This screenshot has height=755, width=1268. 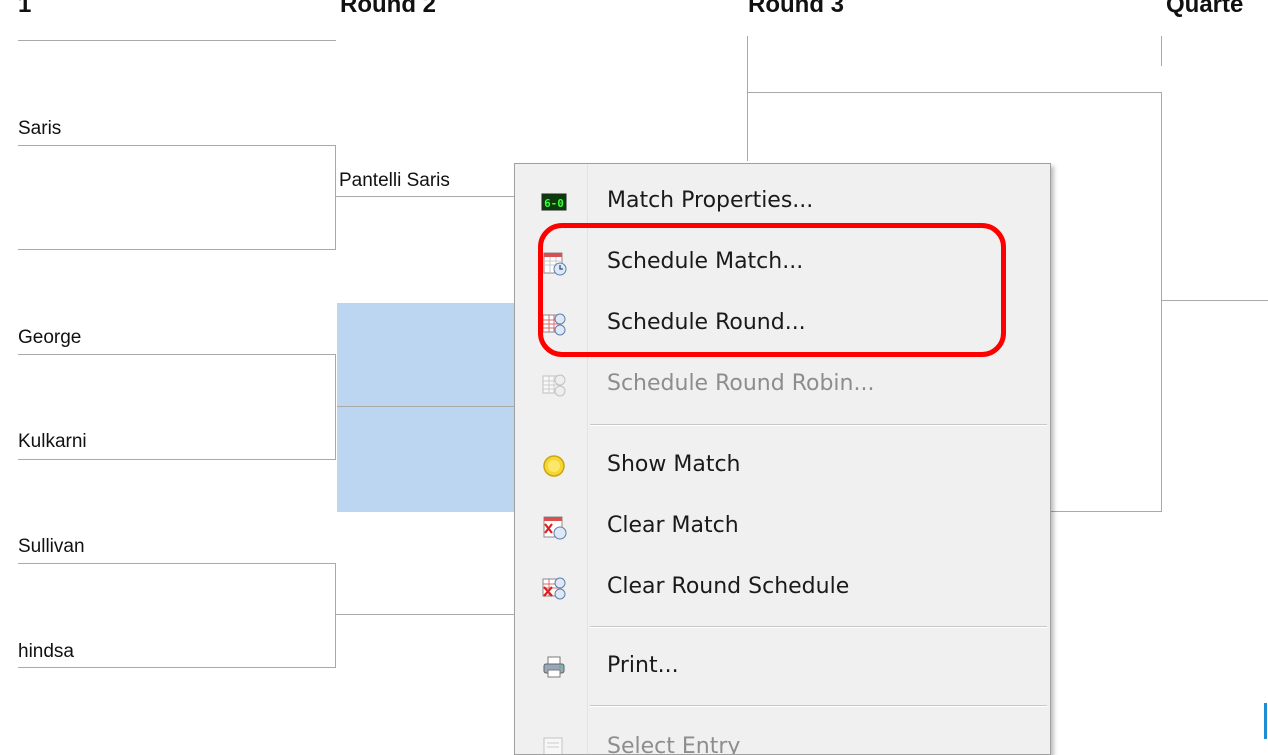 What do you see at coordinates (52, 442) in the screenshot?
I see `player-name: Kulkarni` at bounding box center [52, 442].